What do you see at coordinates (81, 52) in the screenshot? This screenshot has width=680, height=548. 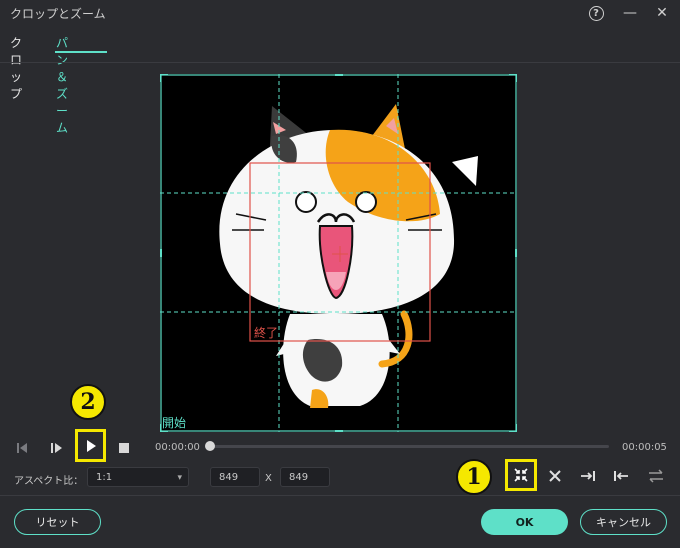 I see `active-tab-indicator` at bounding box center [81, 52].